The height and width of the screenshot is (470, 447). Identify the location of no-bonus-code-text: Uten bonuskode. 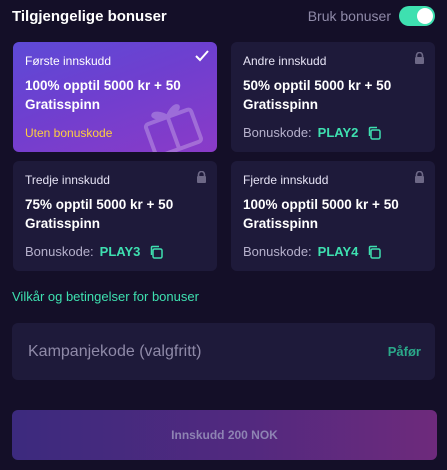
(69, 133).